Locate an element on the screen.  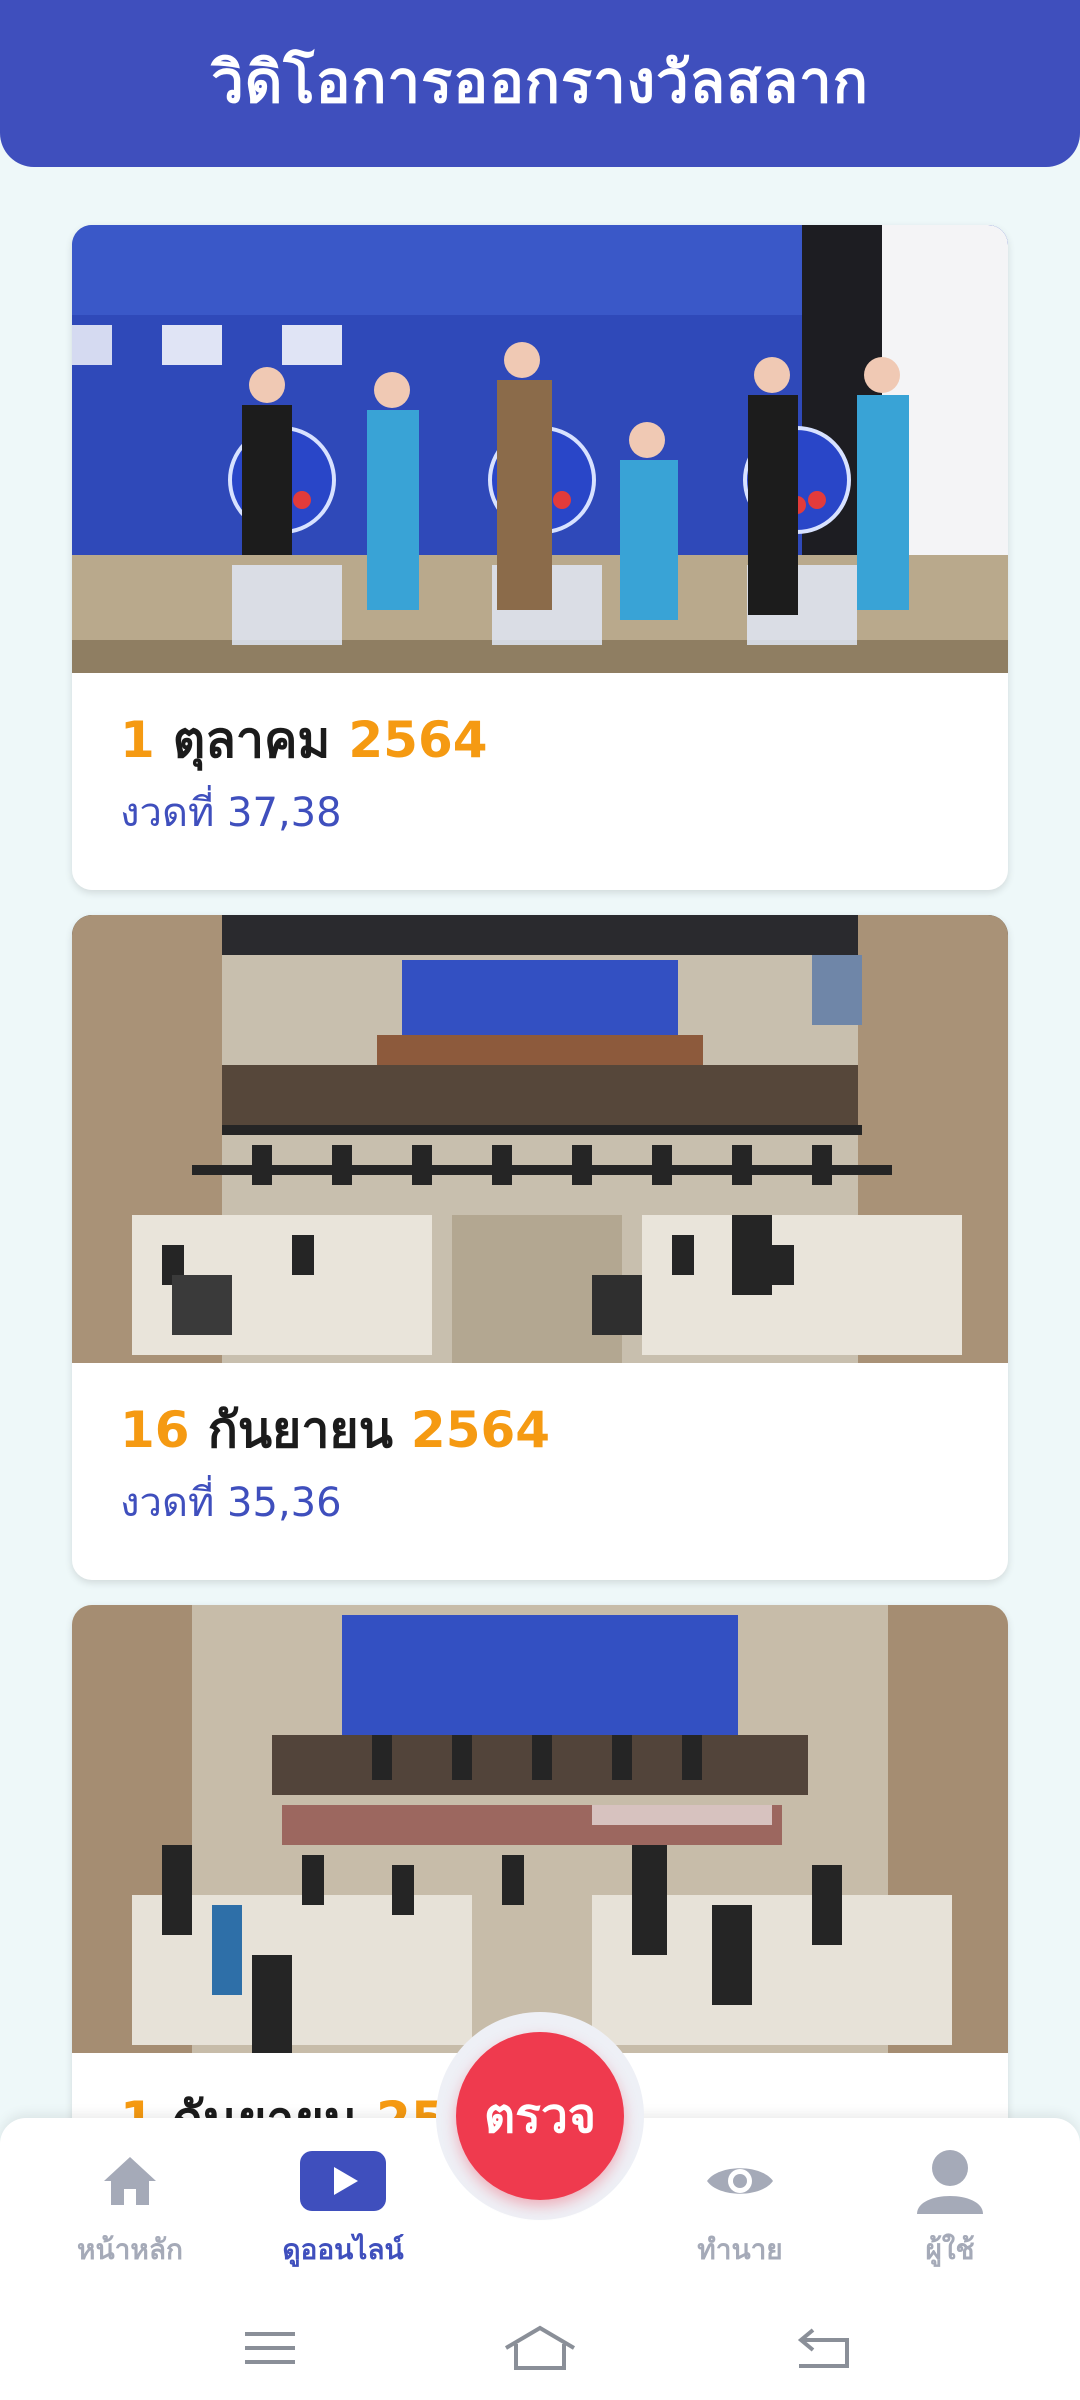
nav-home-label: หน้าหลัก is located at coordinates (130, 2249).